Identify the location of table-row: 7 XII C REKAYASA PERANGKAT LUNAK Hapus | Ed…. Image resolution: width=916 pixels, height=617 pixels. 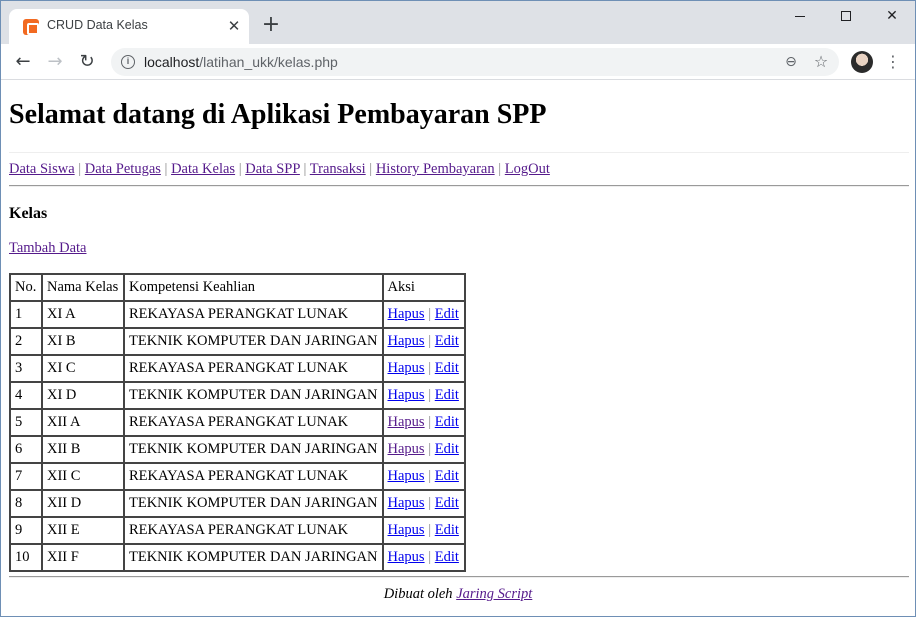
(237, 476).